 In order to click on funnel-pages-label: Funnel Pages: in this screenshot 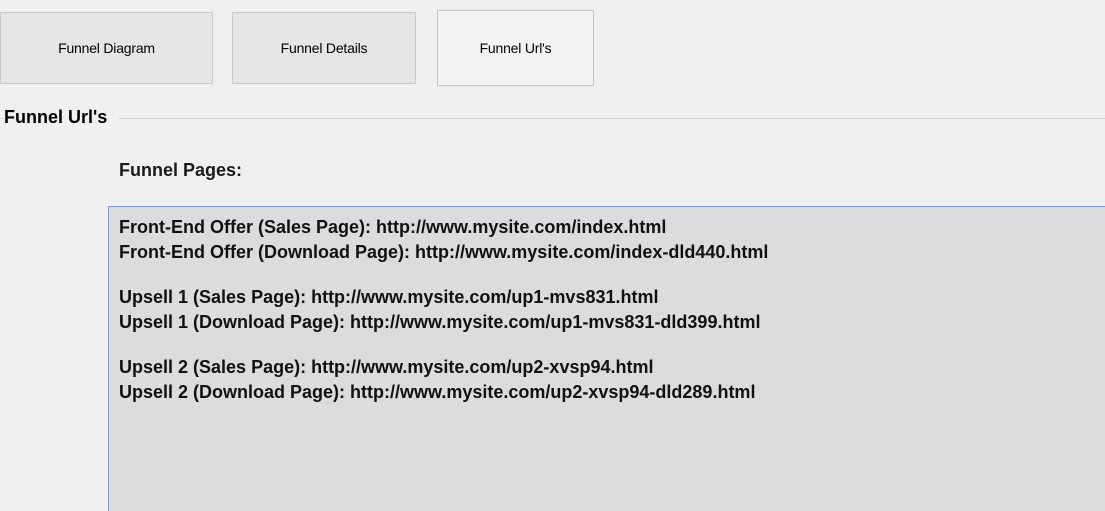, I will do `click(181, 170)`.